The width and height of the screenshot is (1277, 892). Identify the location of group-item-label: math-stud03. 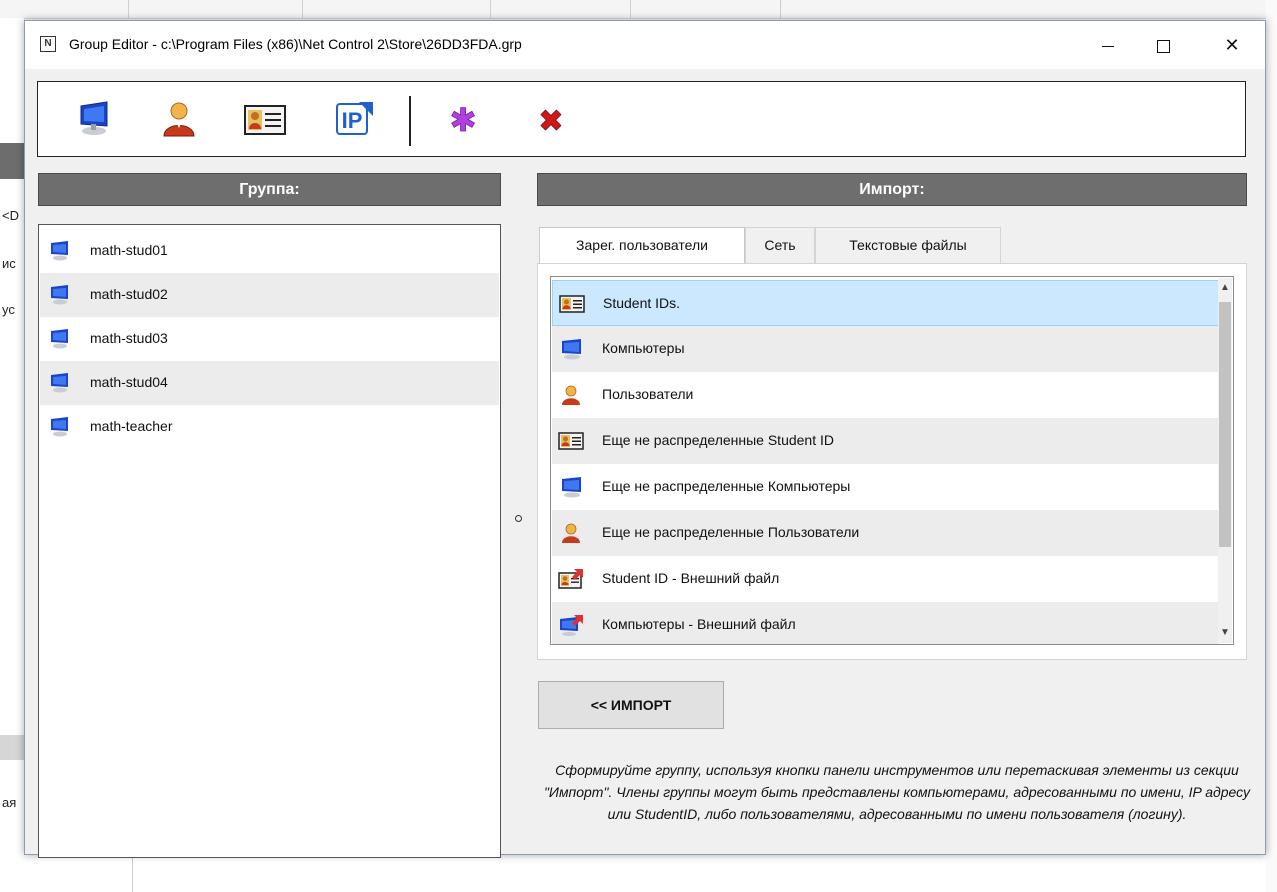
(129, 338).